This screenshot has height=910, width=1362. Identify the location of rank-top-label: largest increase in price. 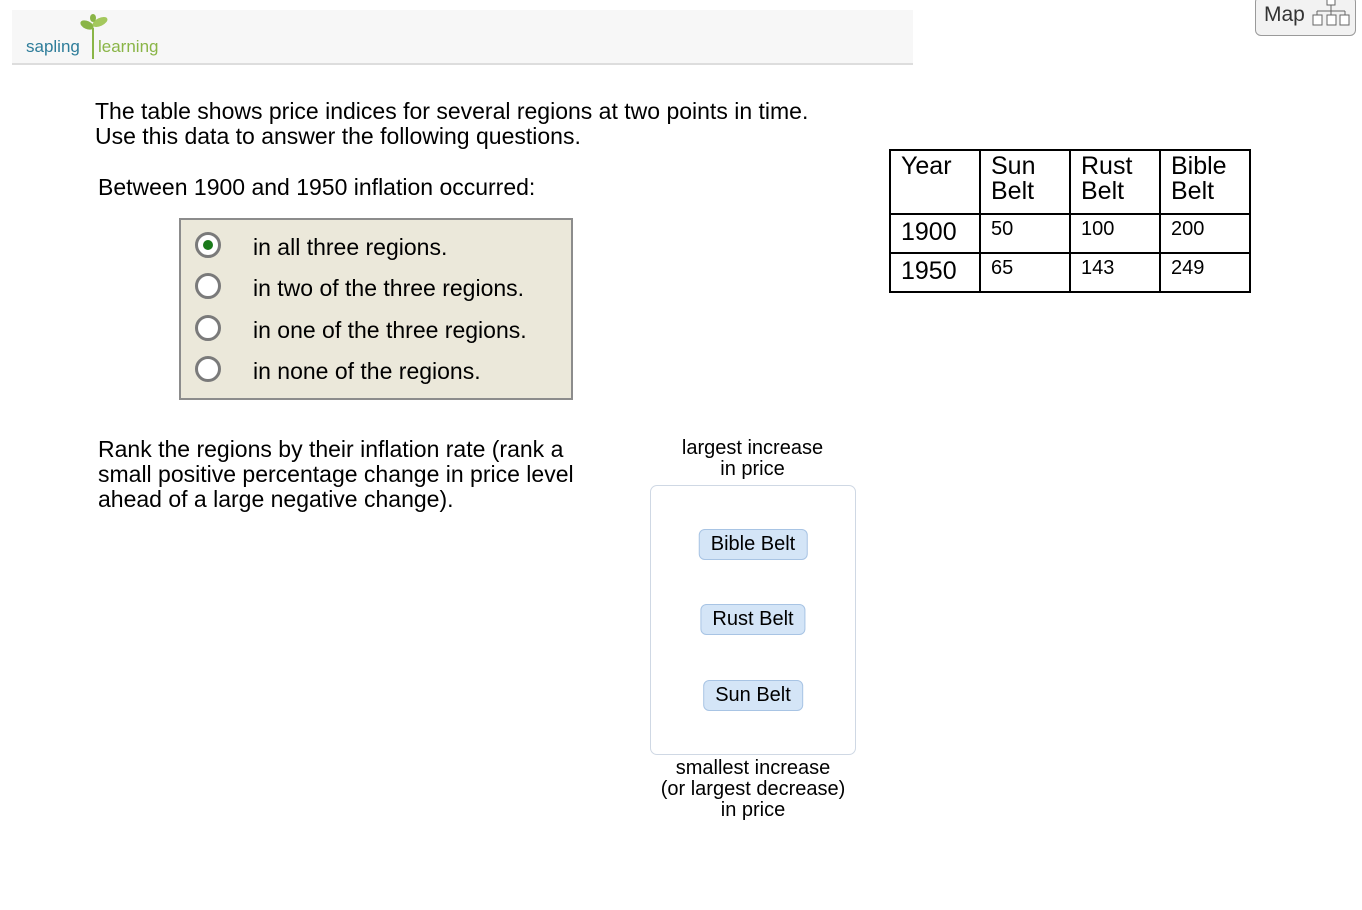
(752, 459).